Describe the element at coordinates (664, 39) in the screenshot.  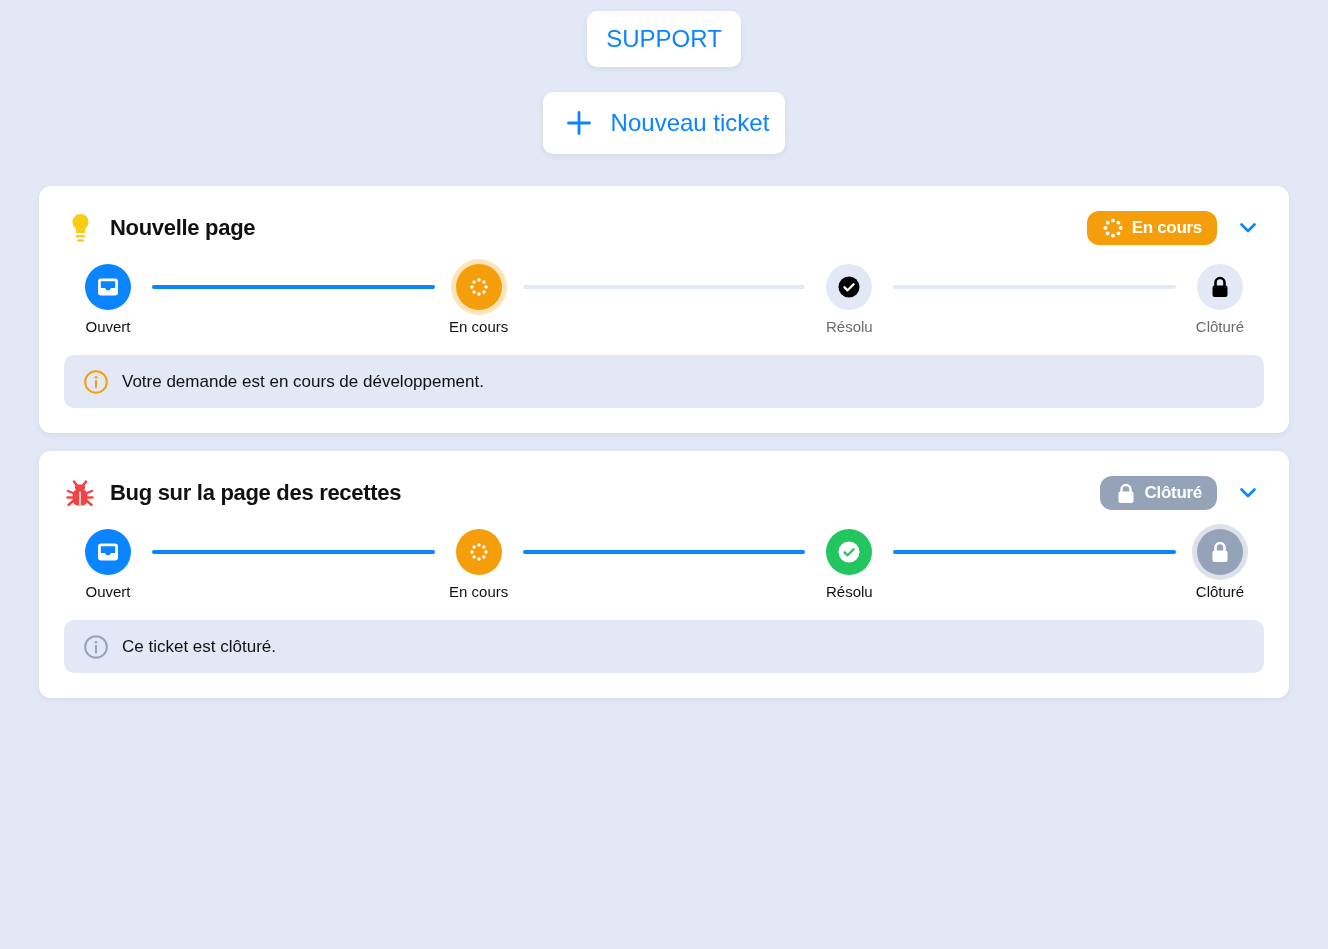
I see `page-title: SUPPORT` at that location.